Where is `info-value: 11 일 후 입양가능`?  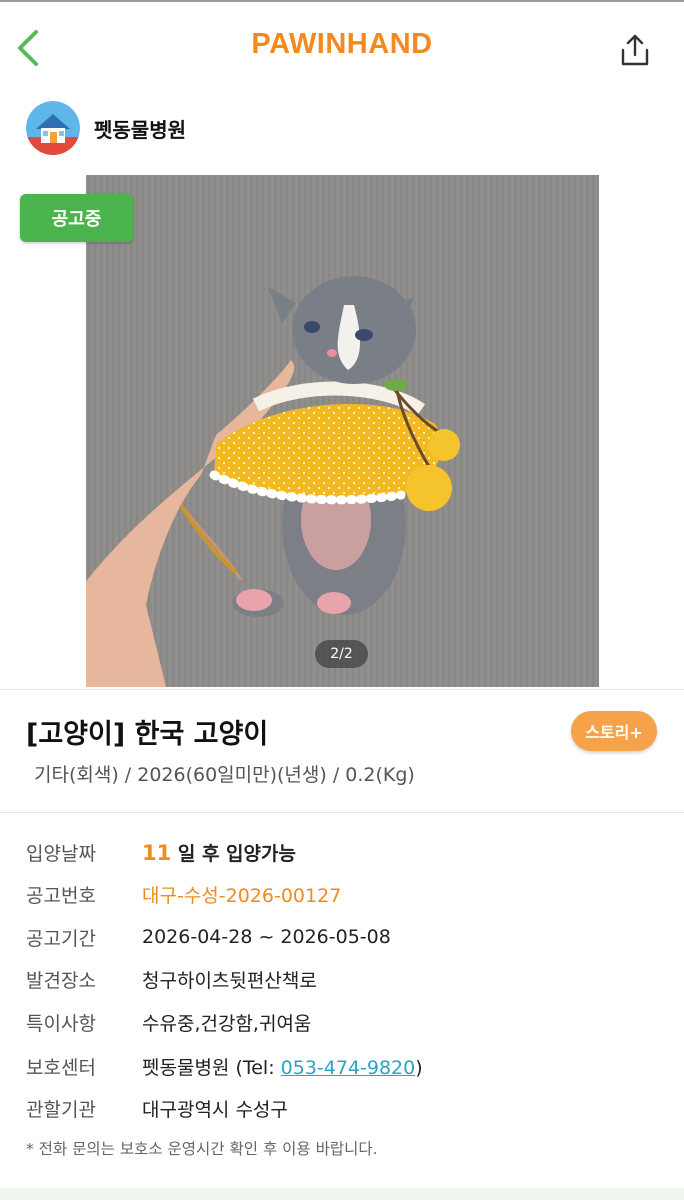
info-value: 11 일 후 입양가능 is located at coordinates (219, 852).